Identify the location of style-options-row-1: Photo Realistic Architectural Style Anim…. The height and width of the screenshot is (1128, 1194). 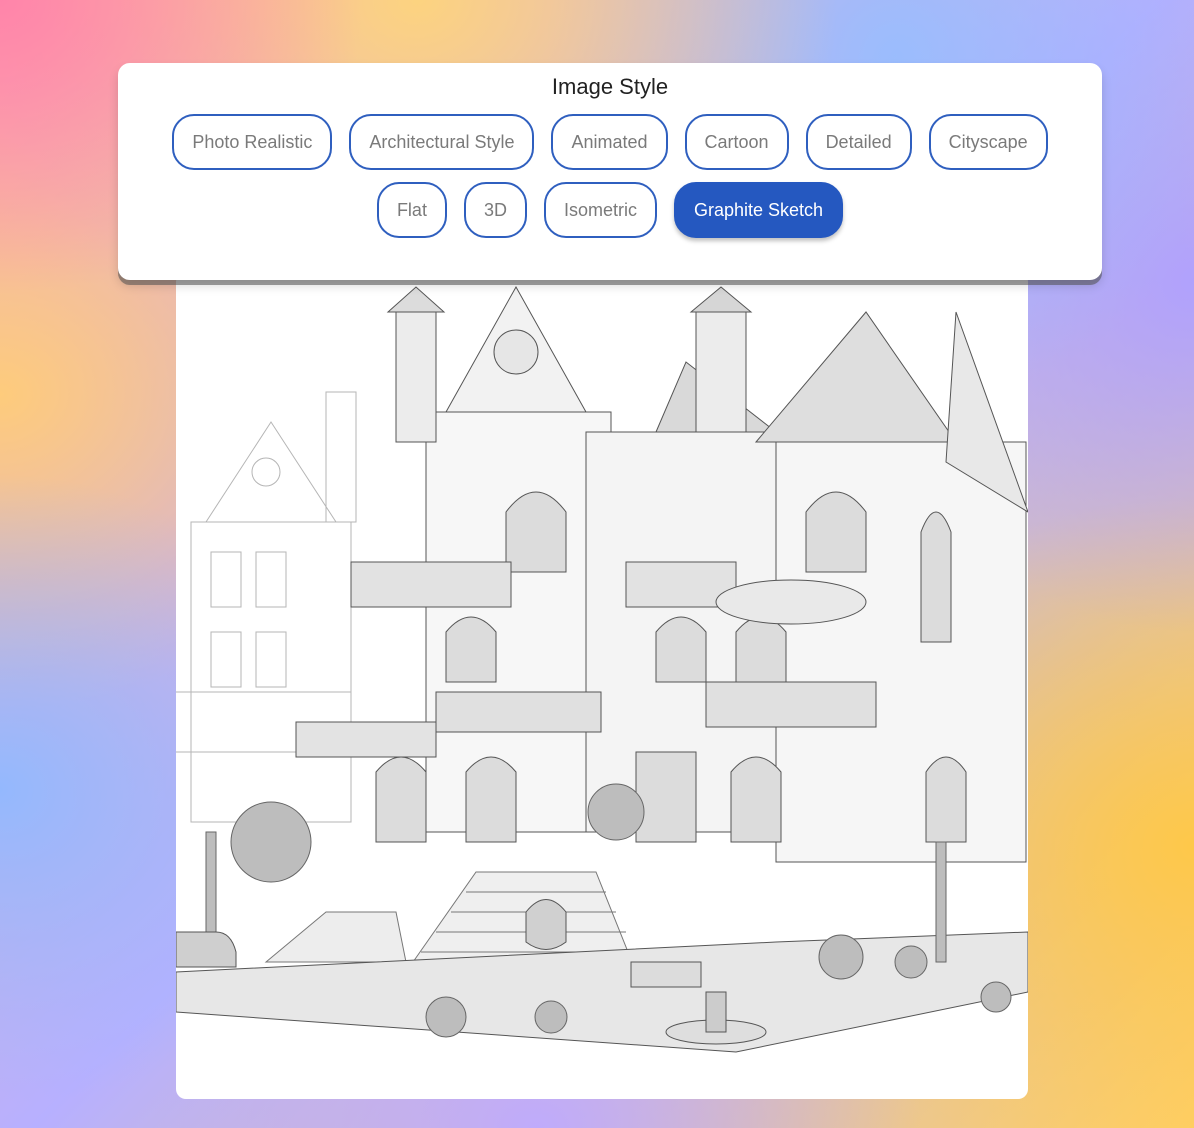
(610, 142).